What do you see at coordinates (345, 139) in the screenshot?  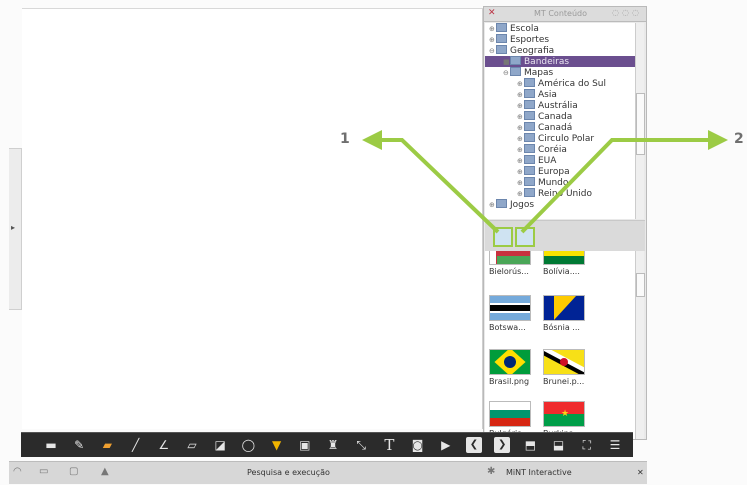 I see `callout-1: 1` at bounding box center [345, 139].